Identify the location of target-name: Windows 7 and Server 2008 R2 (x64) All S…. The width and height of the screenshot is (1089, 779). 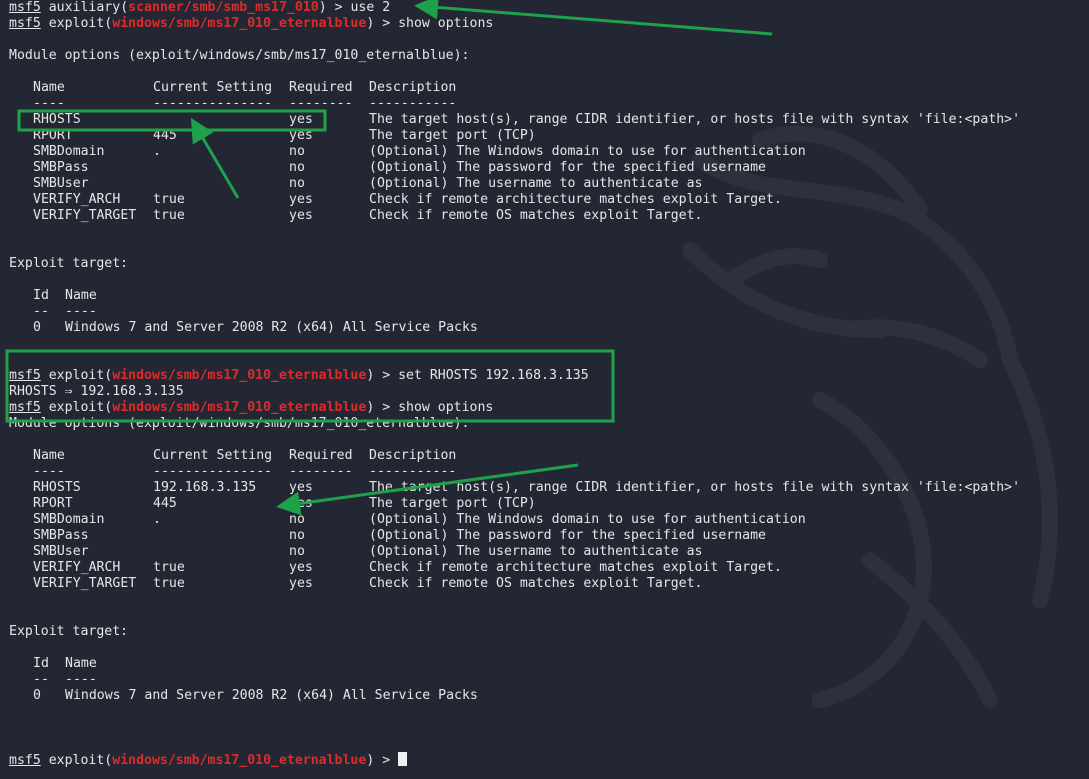
(271, 327).